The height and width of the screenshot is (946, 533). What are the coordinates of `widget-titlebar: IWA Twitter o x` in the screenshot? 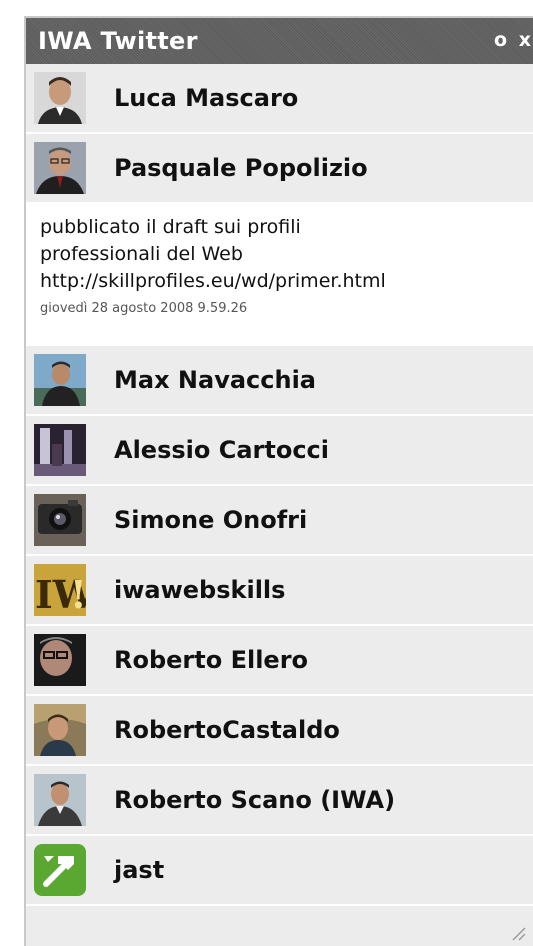 It's located at (279, 41).